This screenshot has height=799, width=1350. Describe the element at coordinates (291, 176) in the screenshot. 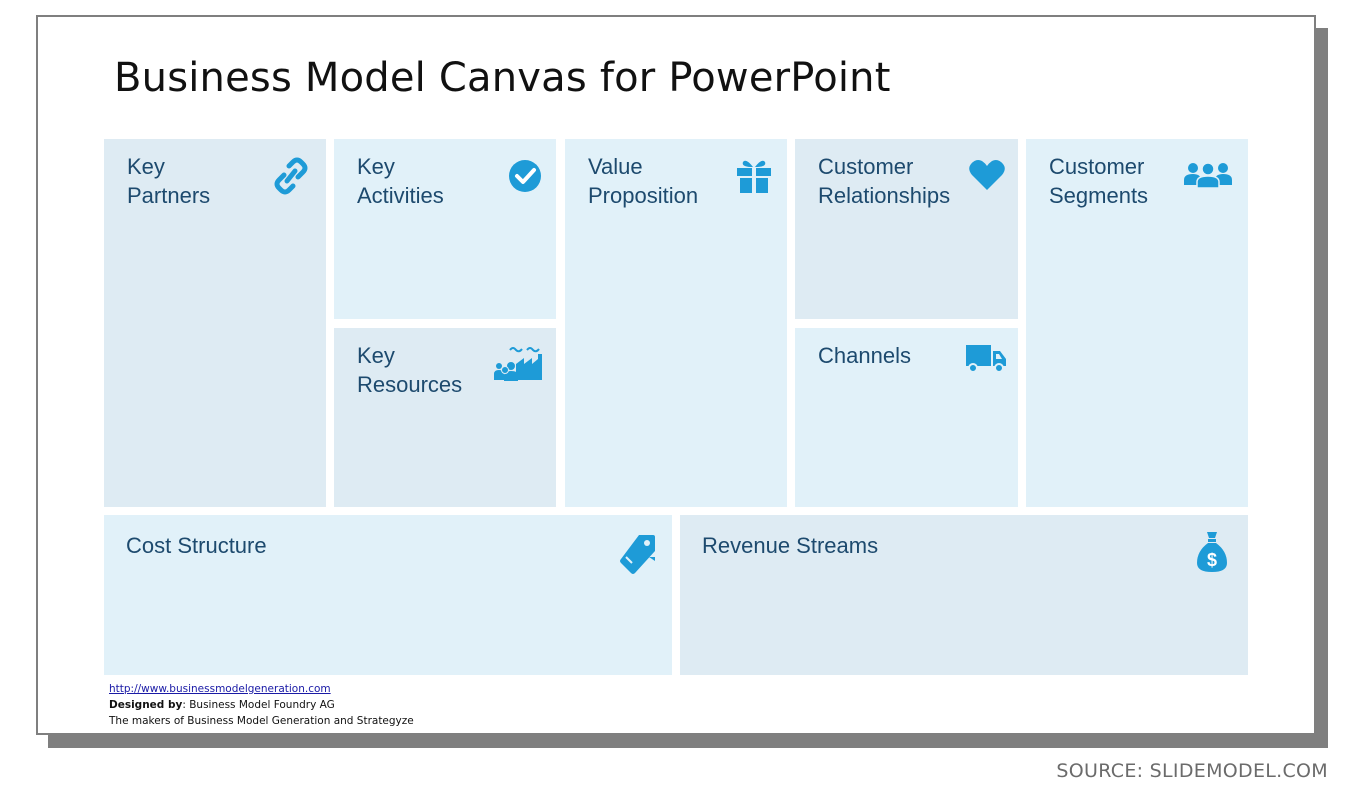

I see `link-icon` at that location.